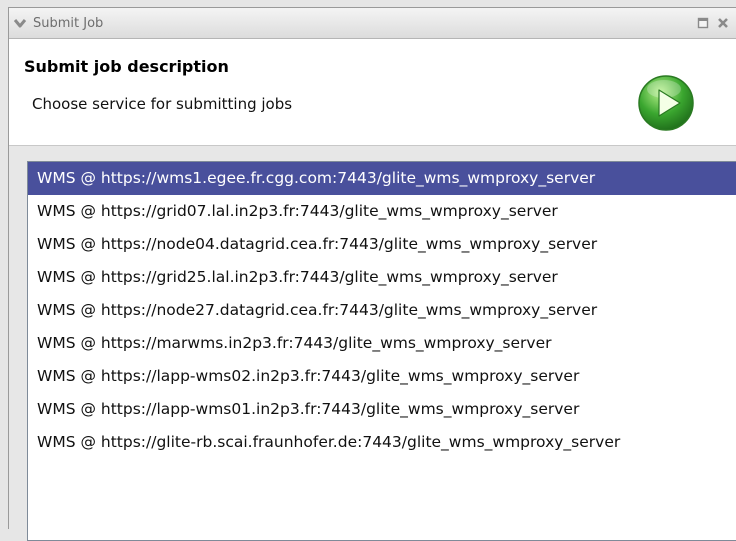 This screenshot has width=736, height=541. What do you see at coordinates (666, 103) in the screenshot?
I see `play-icon` at bounding box center [666, 103].